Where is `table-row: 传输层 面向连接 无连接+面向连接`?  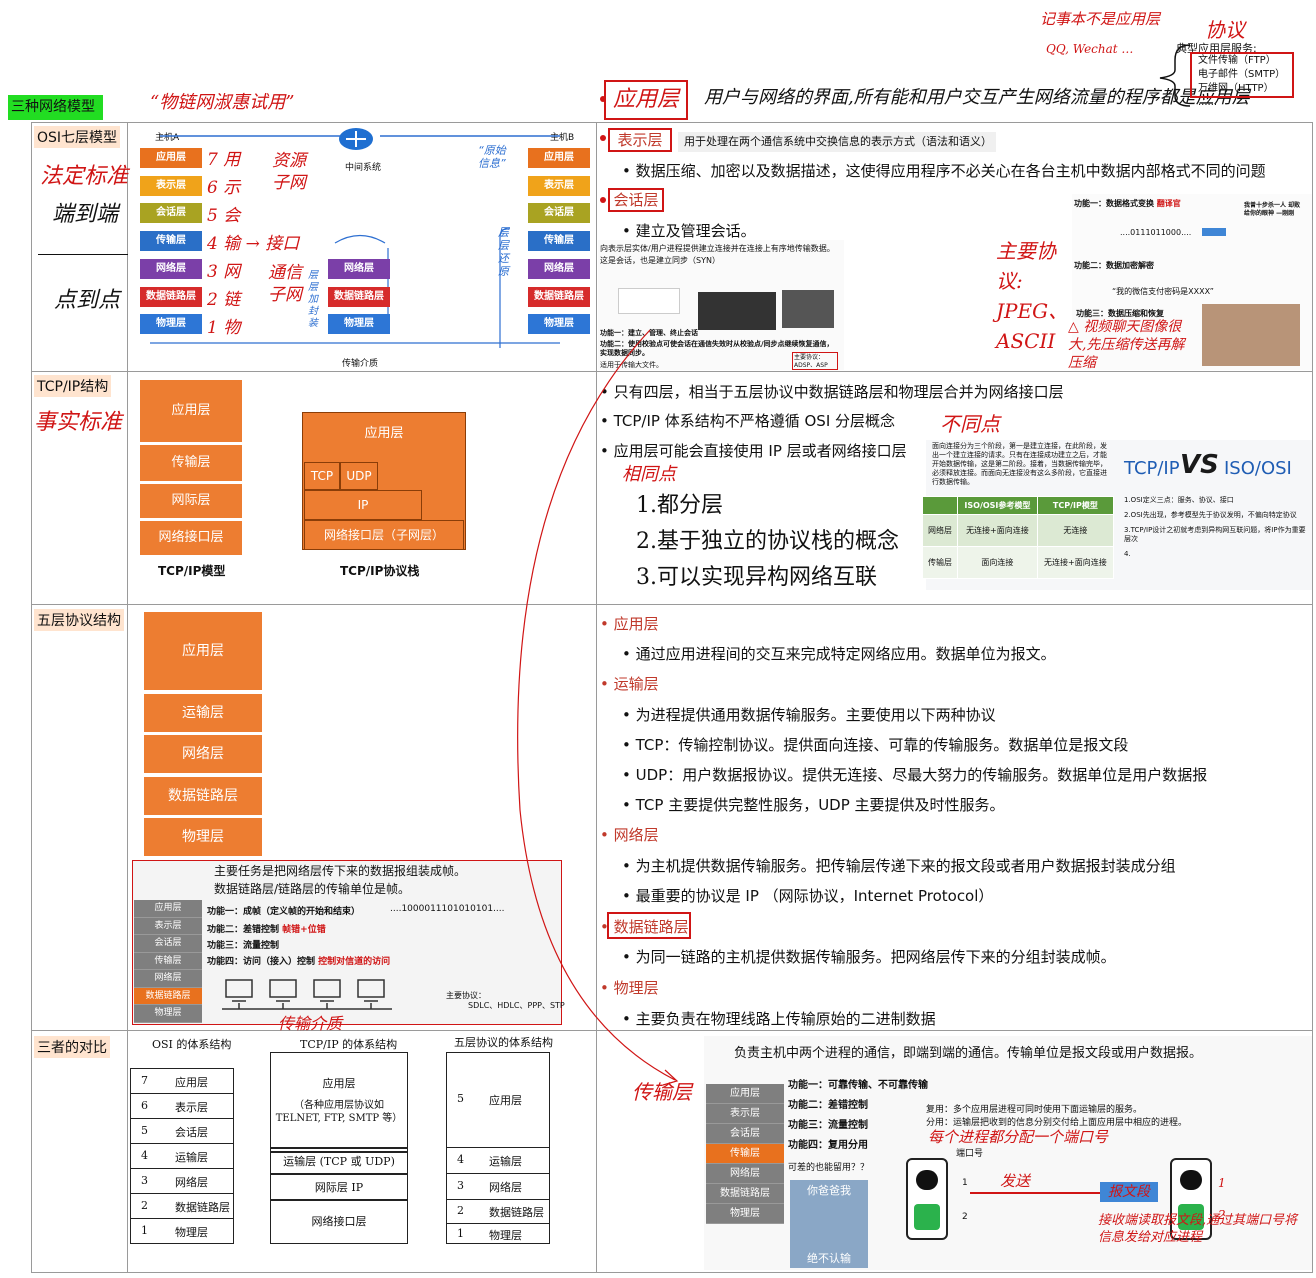
table-row: 传输层 面向连接 无连接+面向连接 is located at coordinates (1018, 562).